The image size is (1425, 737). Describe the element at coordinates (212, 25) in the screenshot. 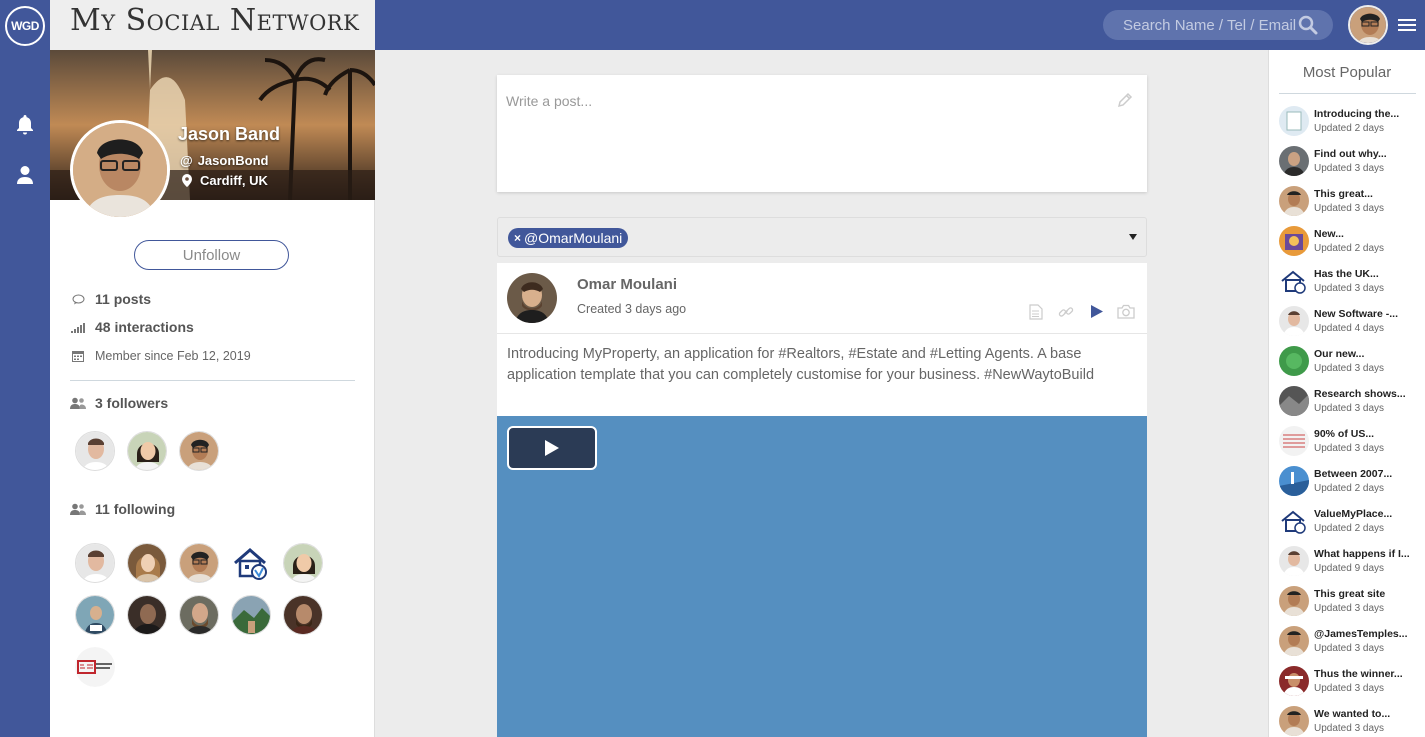

I see `app-title: My Social Network` at that location.